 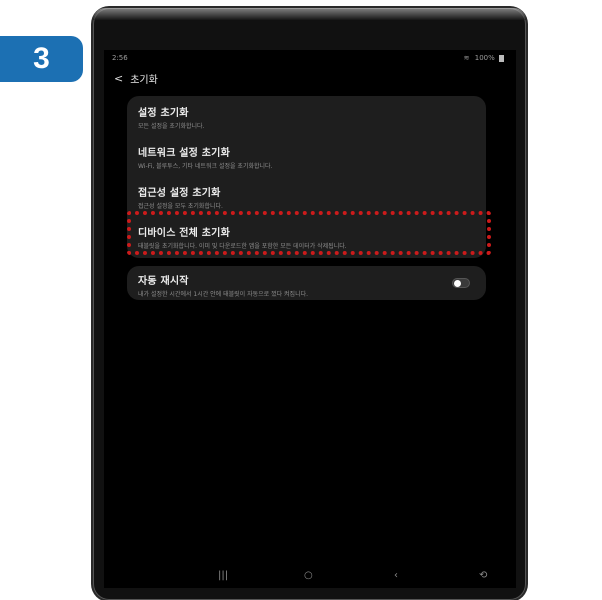 I want to click on battery-percent: 100%, so click(x=484, y=58).